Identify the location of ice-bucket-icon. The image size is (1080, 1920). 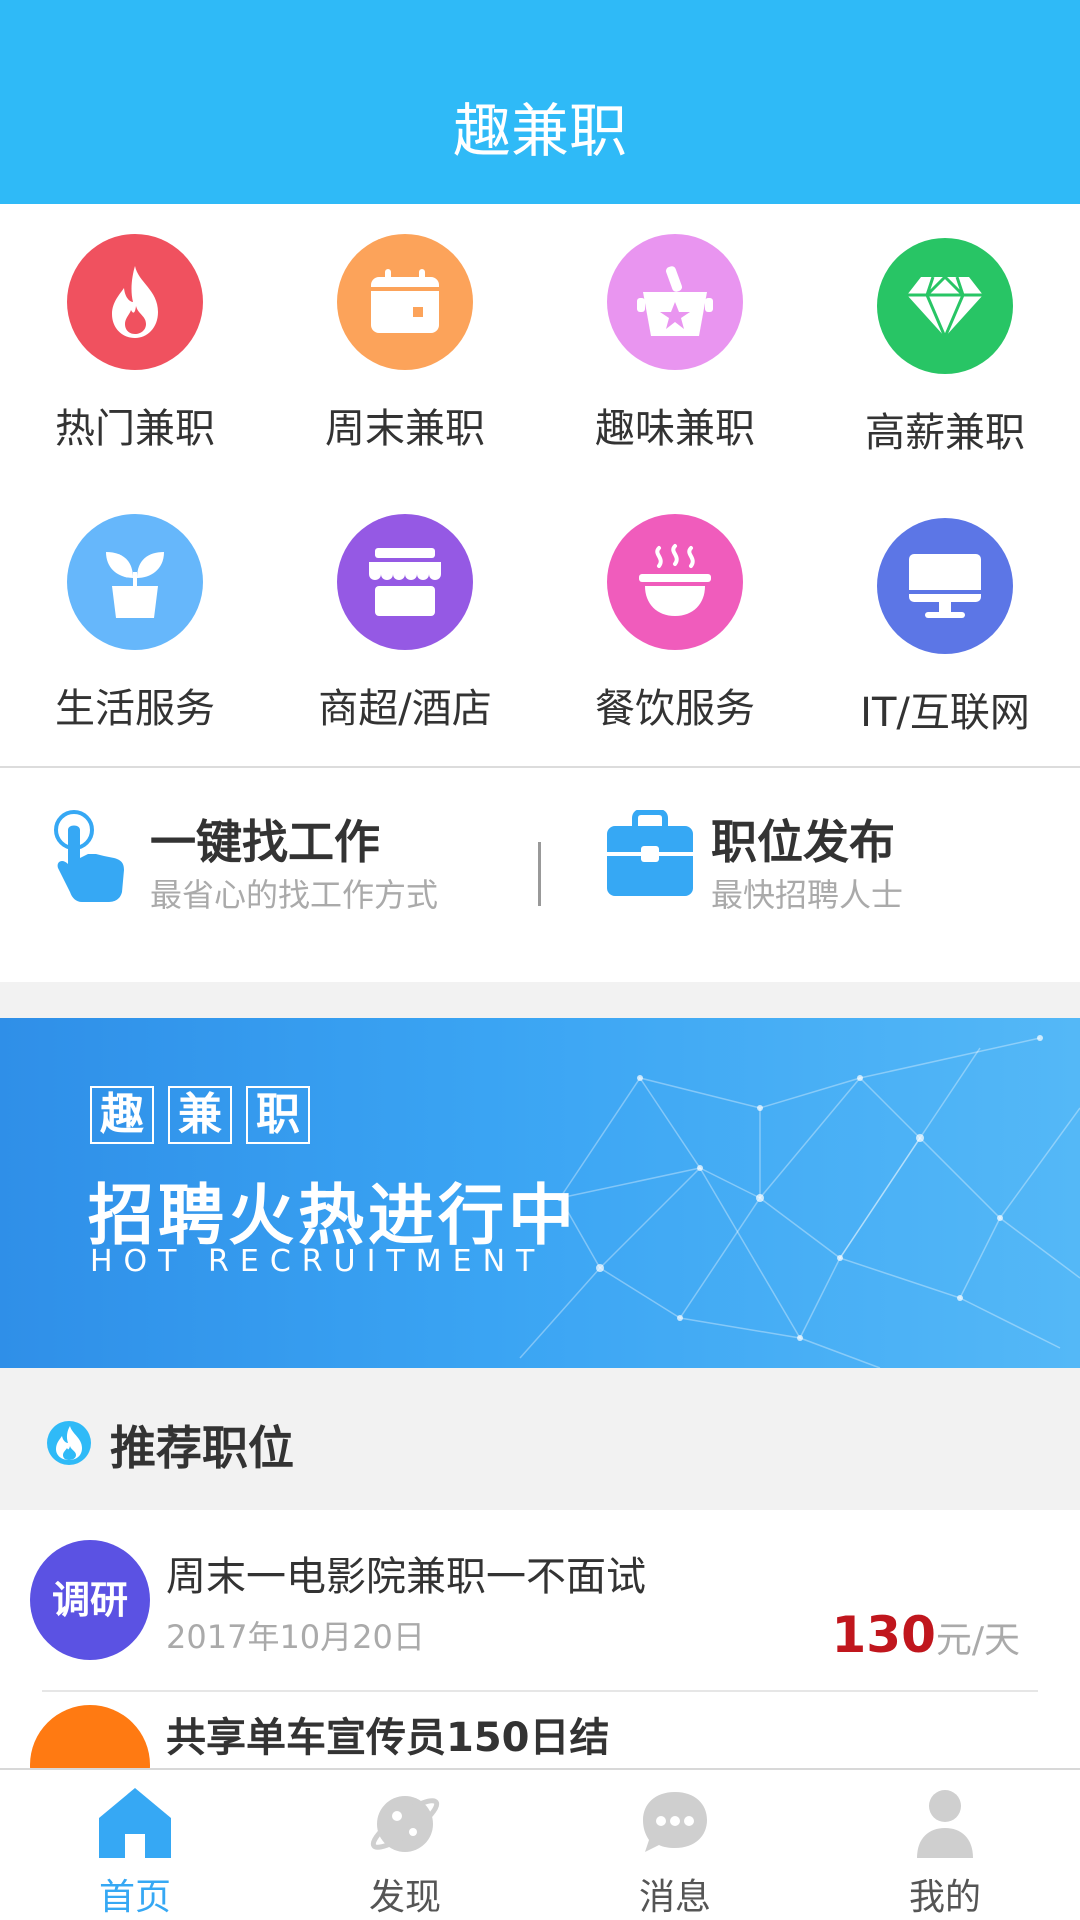
(675, 302).